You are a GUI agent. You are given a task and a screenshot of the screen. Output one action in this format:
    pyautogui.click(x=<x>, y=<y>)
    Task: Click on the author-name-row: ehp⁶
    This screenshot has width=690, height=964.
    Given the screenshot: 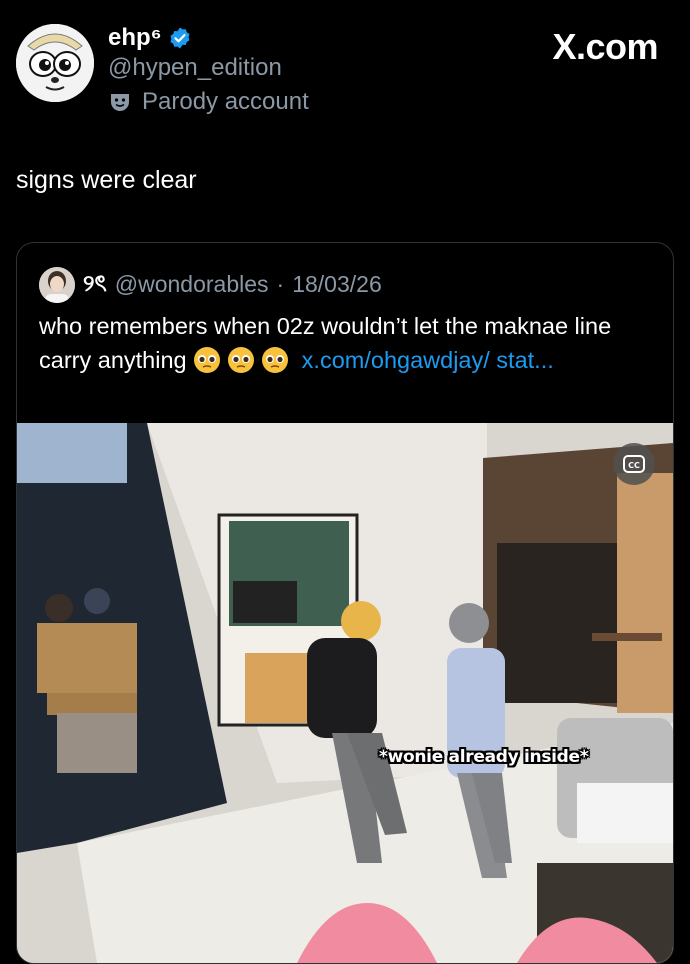 What is the action you would take?
    pyautogui.click(x=150, y=38)
    